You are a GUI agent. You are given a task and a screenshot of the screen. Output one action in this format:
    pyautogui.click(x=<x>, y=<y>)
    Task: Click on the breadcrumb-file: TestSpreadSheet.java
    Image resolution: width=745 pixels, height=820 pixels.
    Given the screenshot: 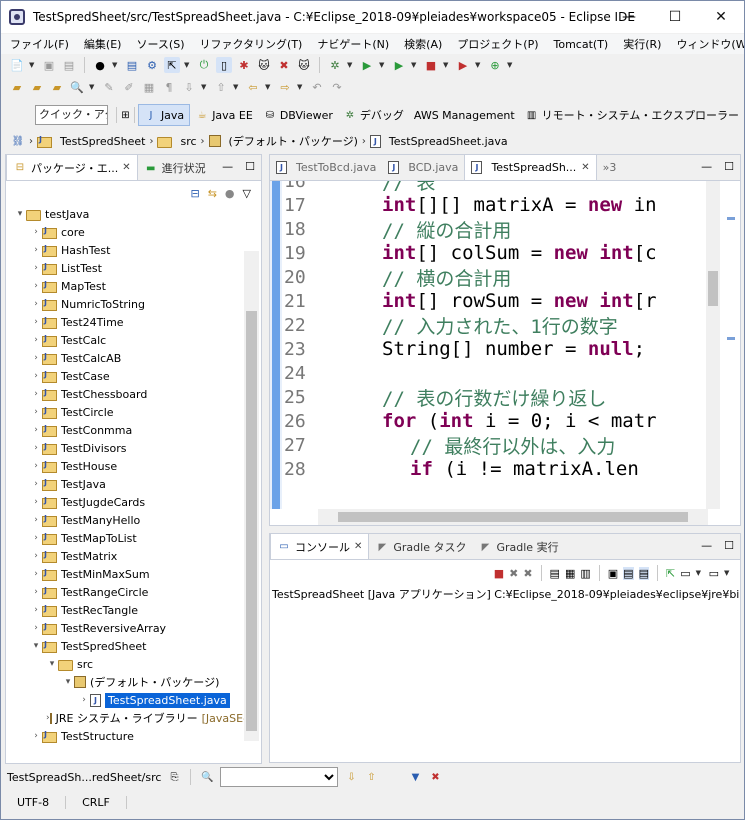 What is the action you would take?
    pyautogui.click(x=448, y=141)
    